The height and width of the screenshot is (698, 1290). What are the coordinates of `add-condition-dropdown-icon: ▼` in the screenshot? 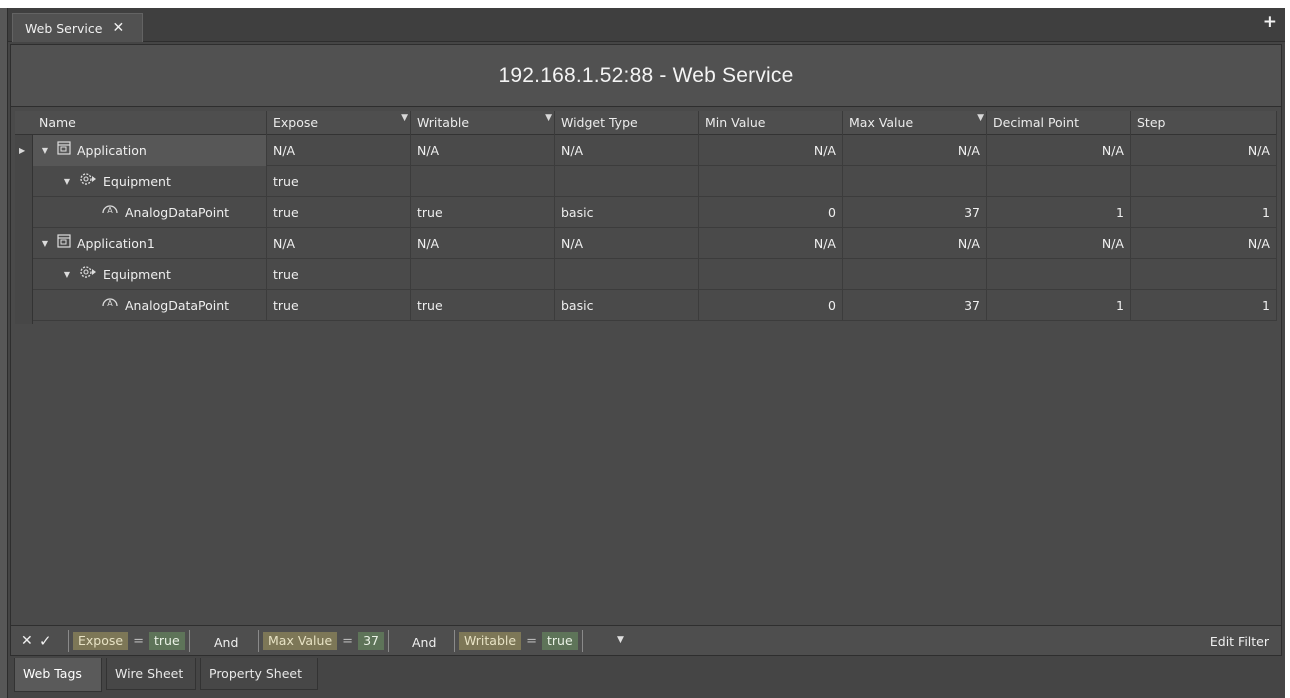 It's located at (620, 640).